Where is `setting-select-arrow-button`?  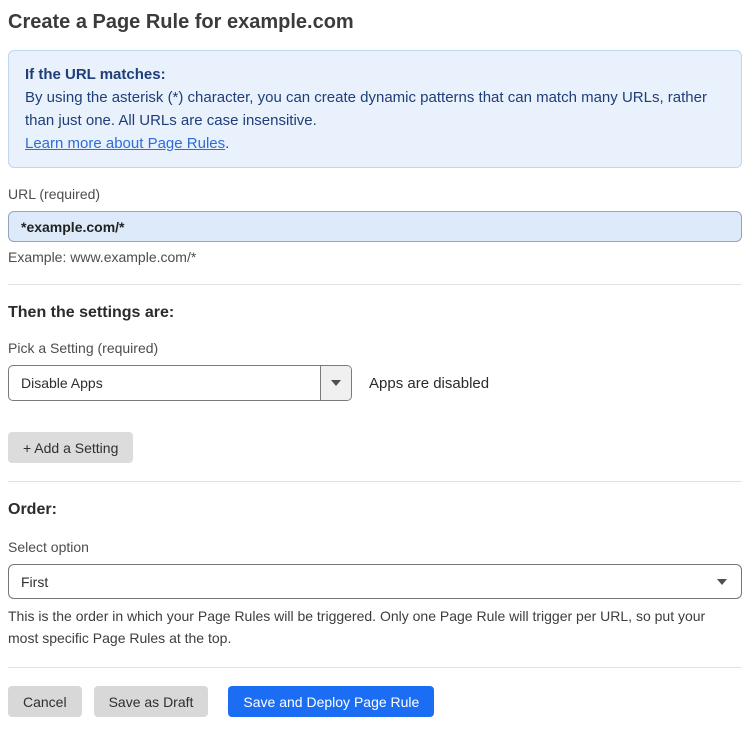 setting-select-arrow-button is located at coordinates (335, 383).